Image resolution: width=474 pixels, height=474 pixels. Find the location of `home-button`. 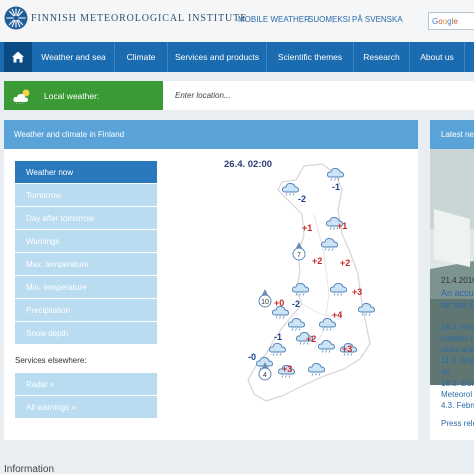

home-button is located at coordinates (18, 57).